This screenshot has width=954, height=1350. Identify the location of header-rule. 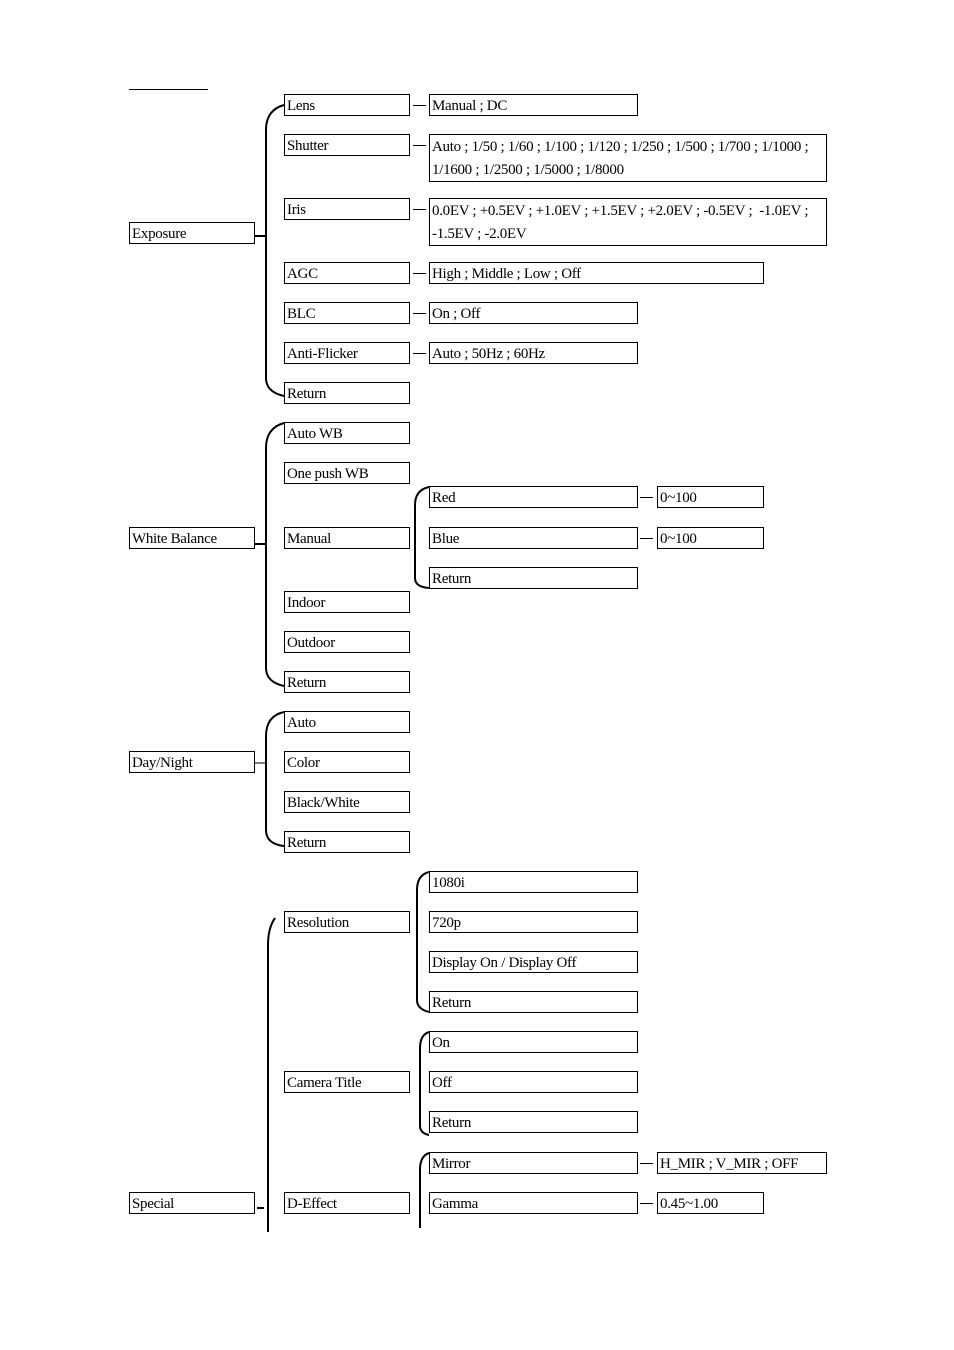
(168, 89).